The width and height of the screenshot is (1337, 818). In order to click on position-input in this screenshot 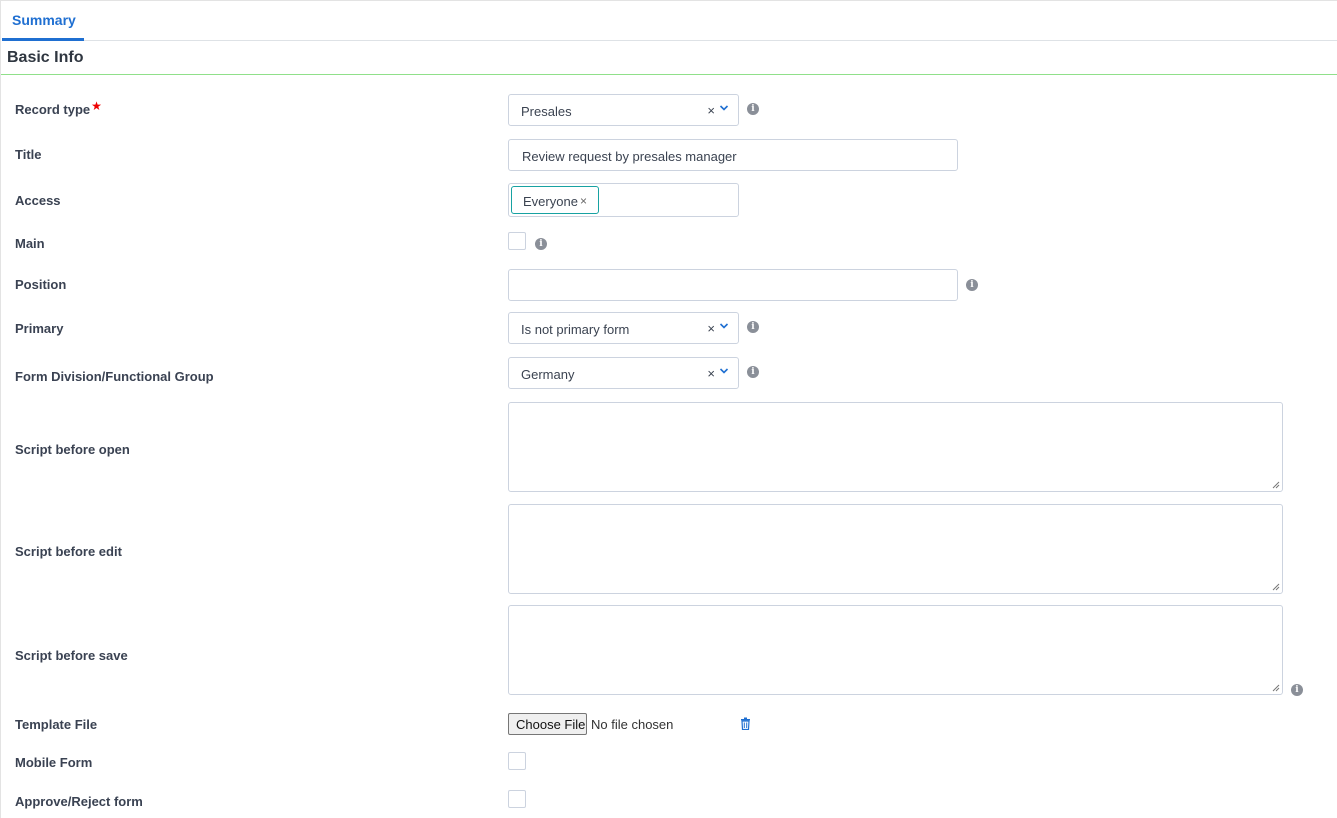, I will do `click(733, 285)`.